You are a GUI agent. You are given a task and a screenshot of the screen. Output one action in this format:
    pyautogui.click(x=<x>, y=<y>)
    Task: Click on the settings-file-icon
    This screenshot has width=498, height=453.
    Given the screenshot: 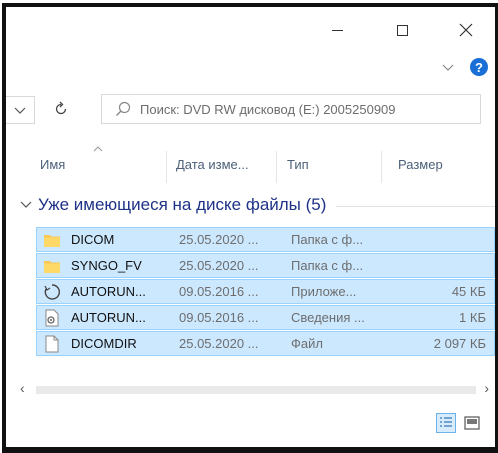 What is the action you would take?
    pyautogui.click(x=52, y=318)
    